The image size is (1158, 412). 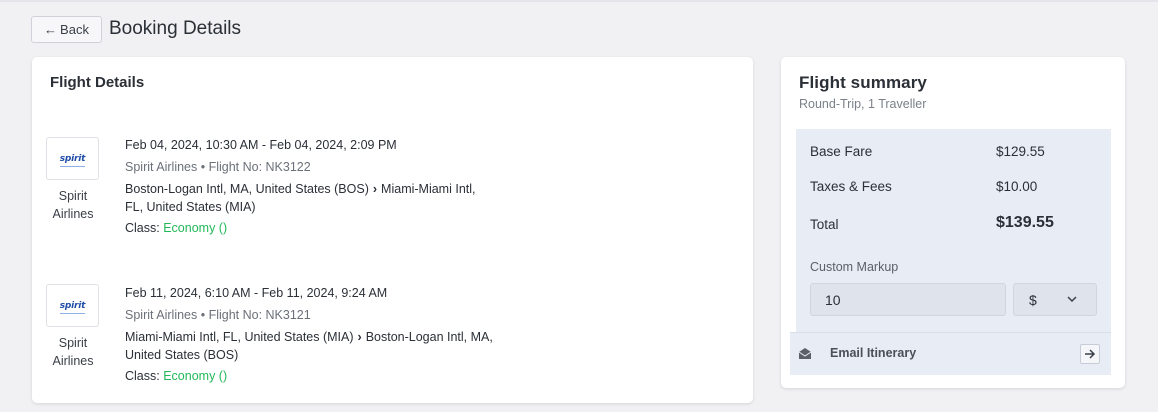 What do you see at coordinates (1020, 151) in the screenshot?
I see `base-fare-value: $129.55` at bounding box center [1020, 151].